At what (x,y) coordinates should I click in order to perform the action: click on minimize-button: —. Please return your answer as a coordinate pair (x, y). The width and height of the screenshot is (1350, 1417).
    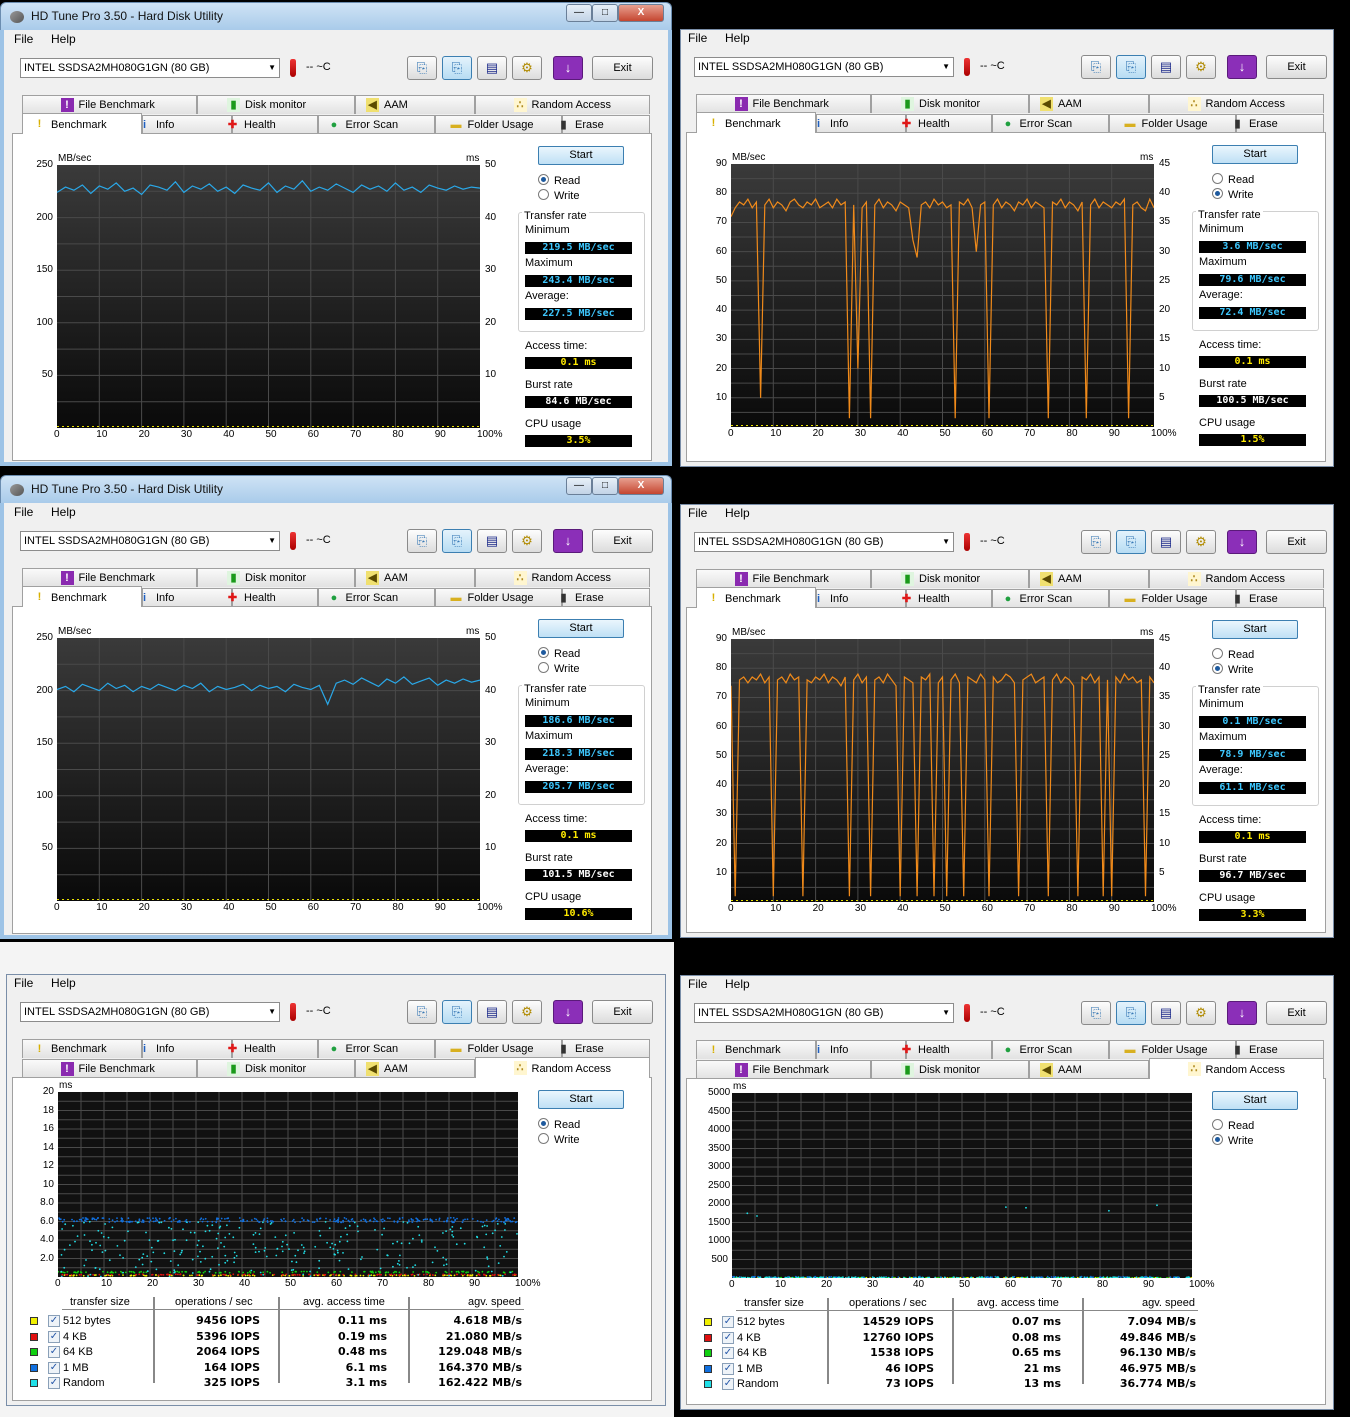
    Looking at the image, I should click on (579, 486).